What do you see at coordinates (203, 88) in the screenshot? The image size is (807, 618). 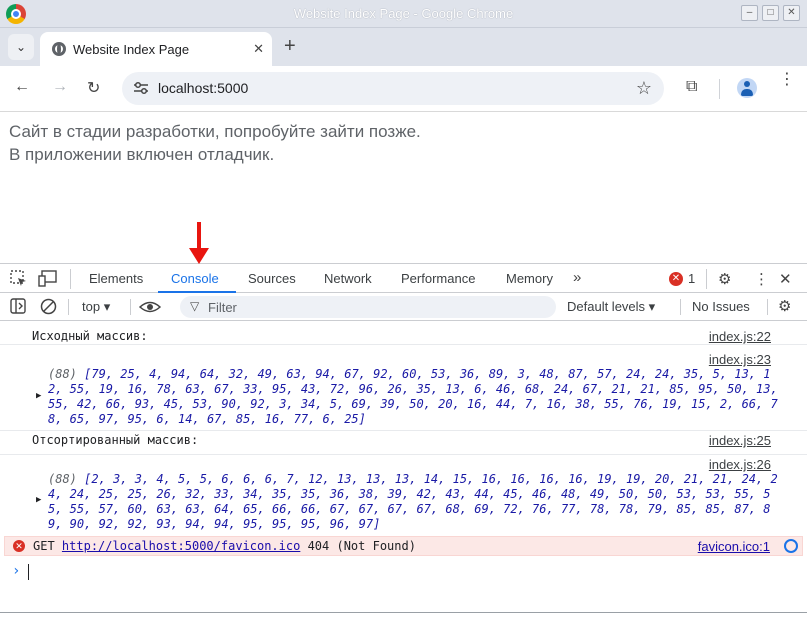 I see `url-text: localhost:5000` at bounding box center [203, 88].